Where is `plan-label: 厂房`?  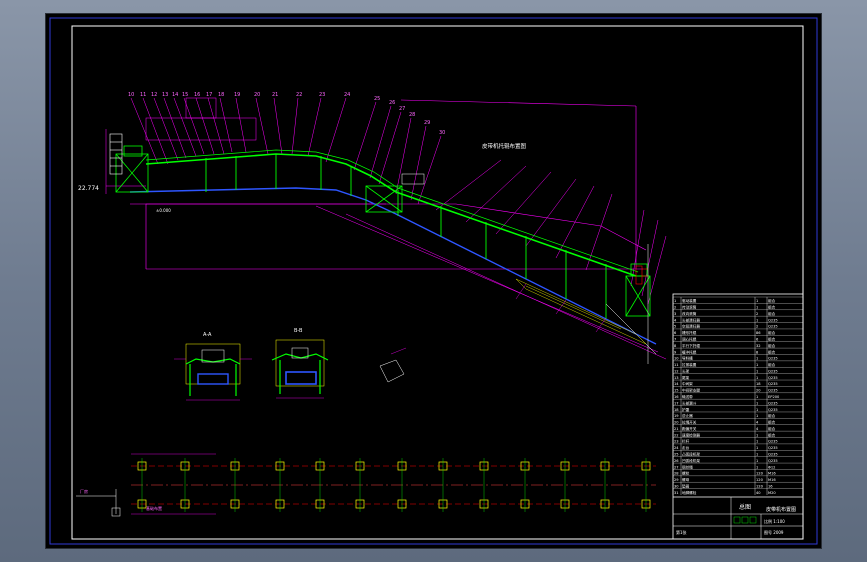
plan-label: 厂房 is located at coordinates (84, 491).